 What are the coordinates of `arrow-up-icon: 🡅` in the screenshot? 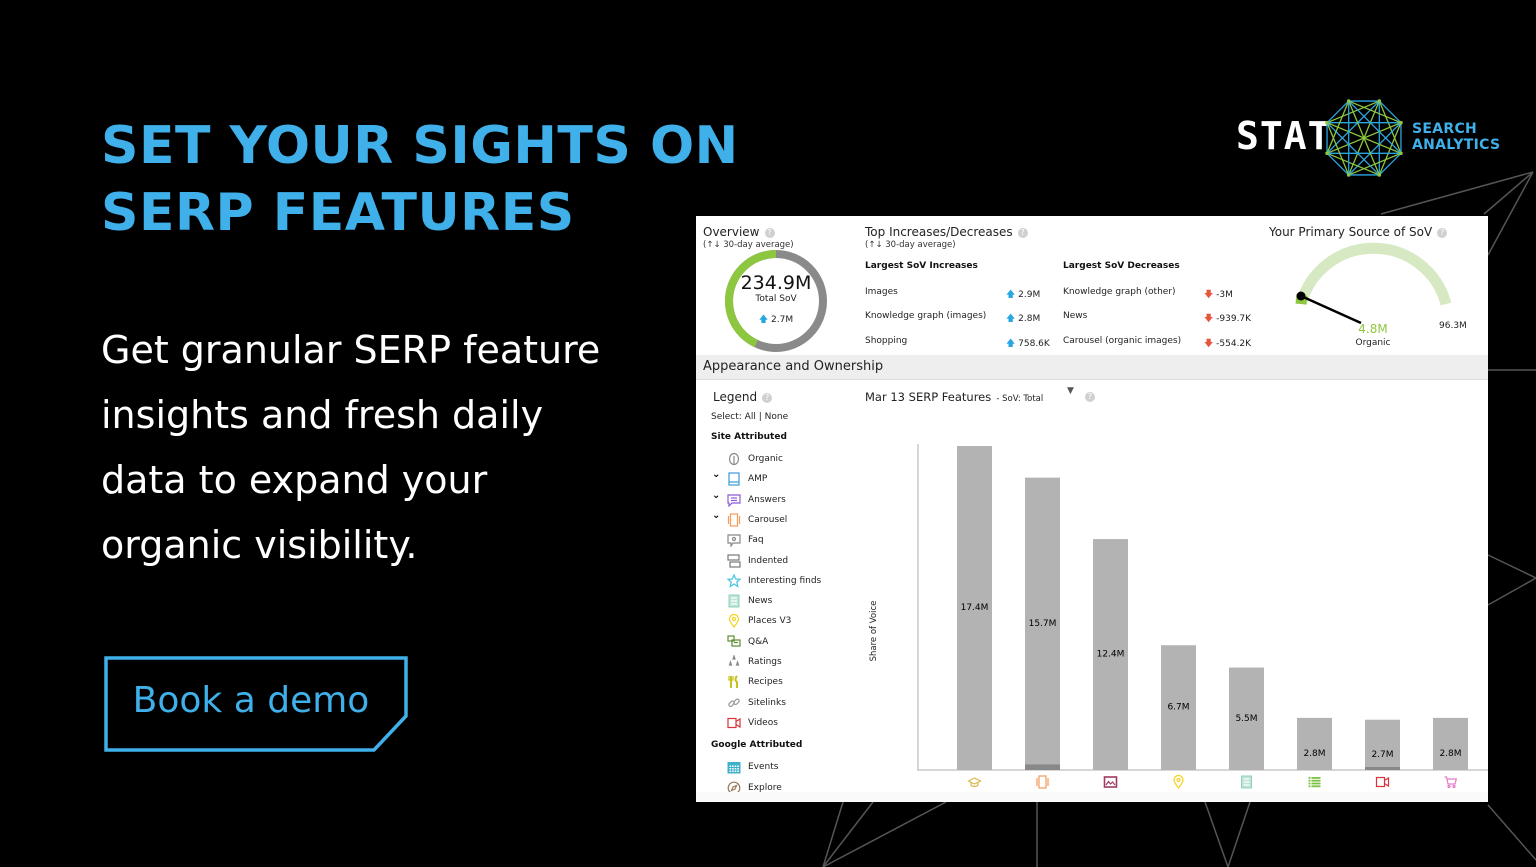 It's located at (763, 320).